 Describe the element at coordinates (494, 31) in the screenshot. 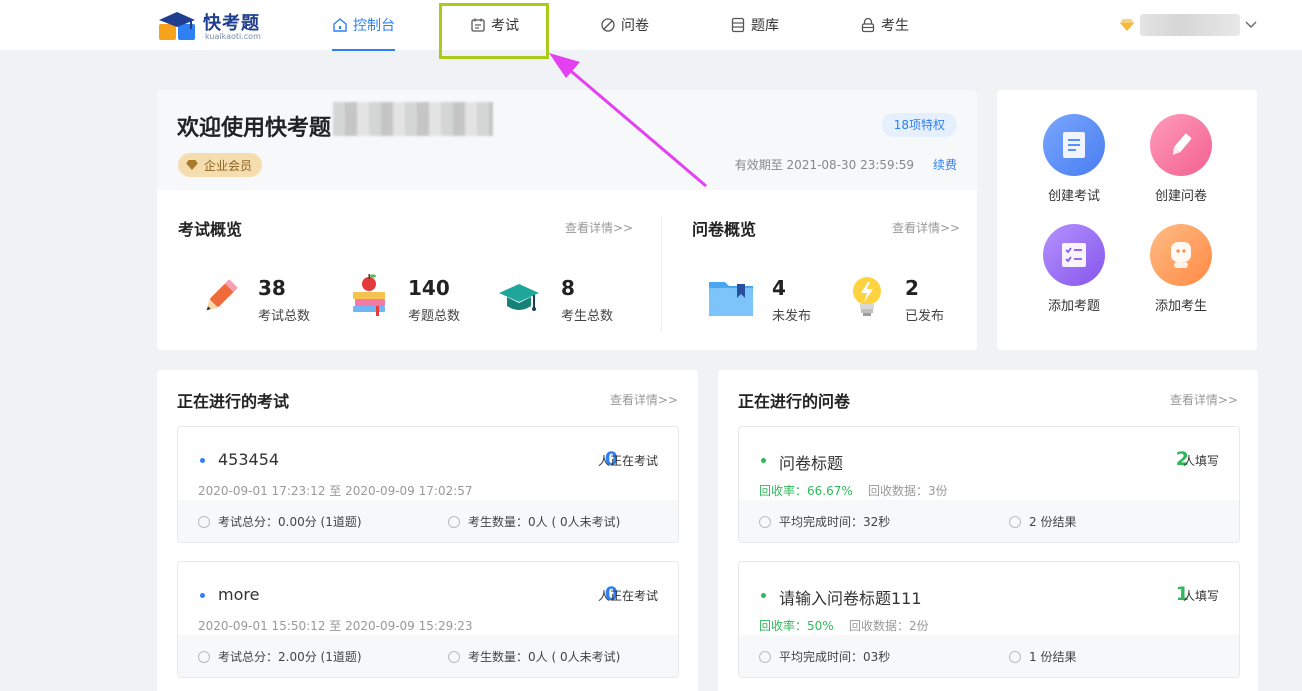

I see `highlight-box` at that location.